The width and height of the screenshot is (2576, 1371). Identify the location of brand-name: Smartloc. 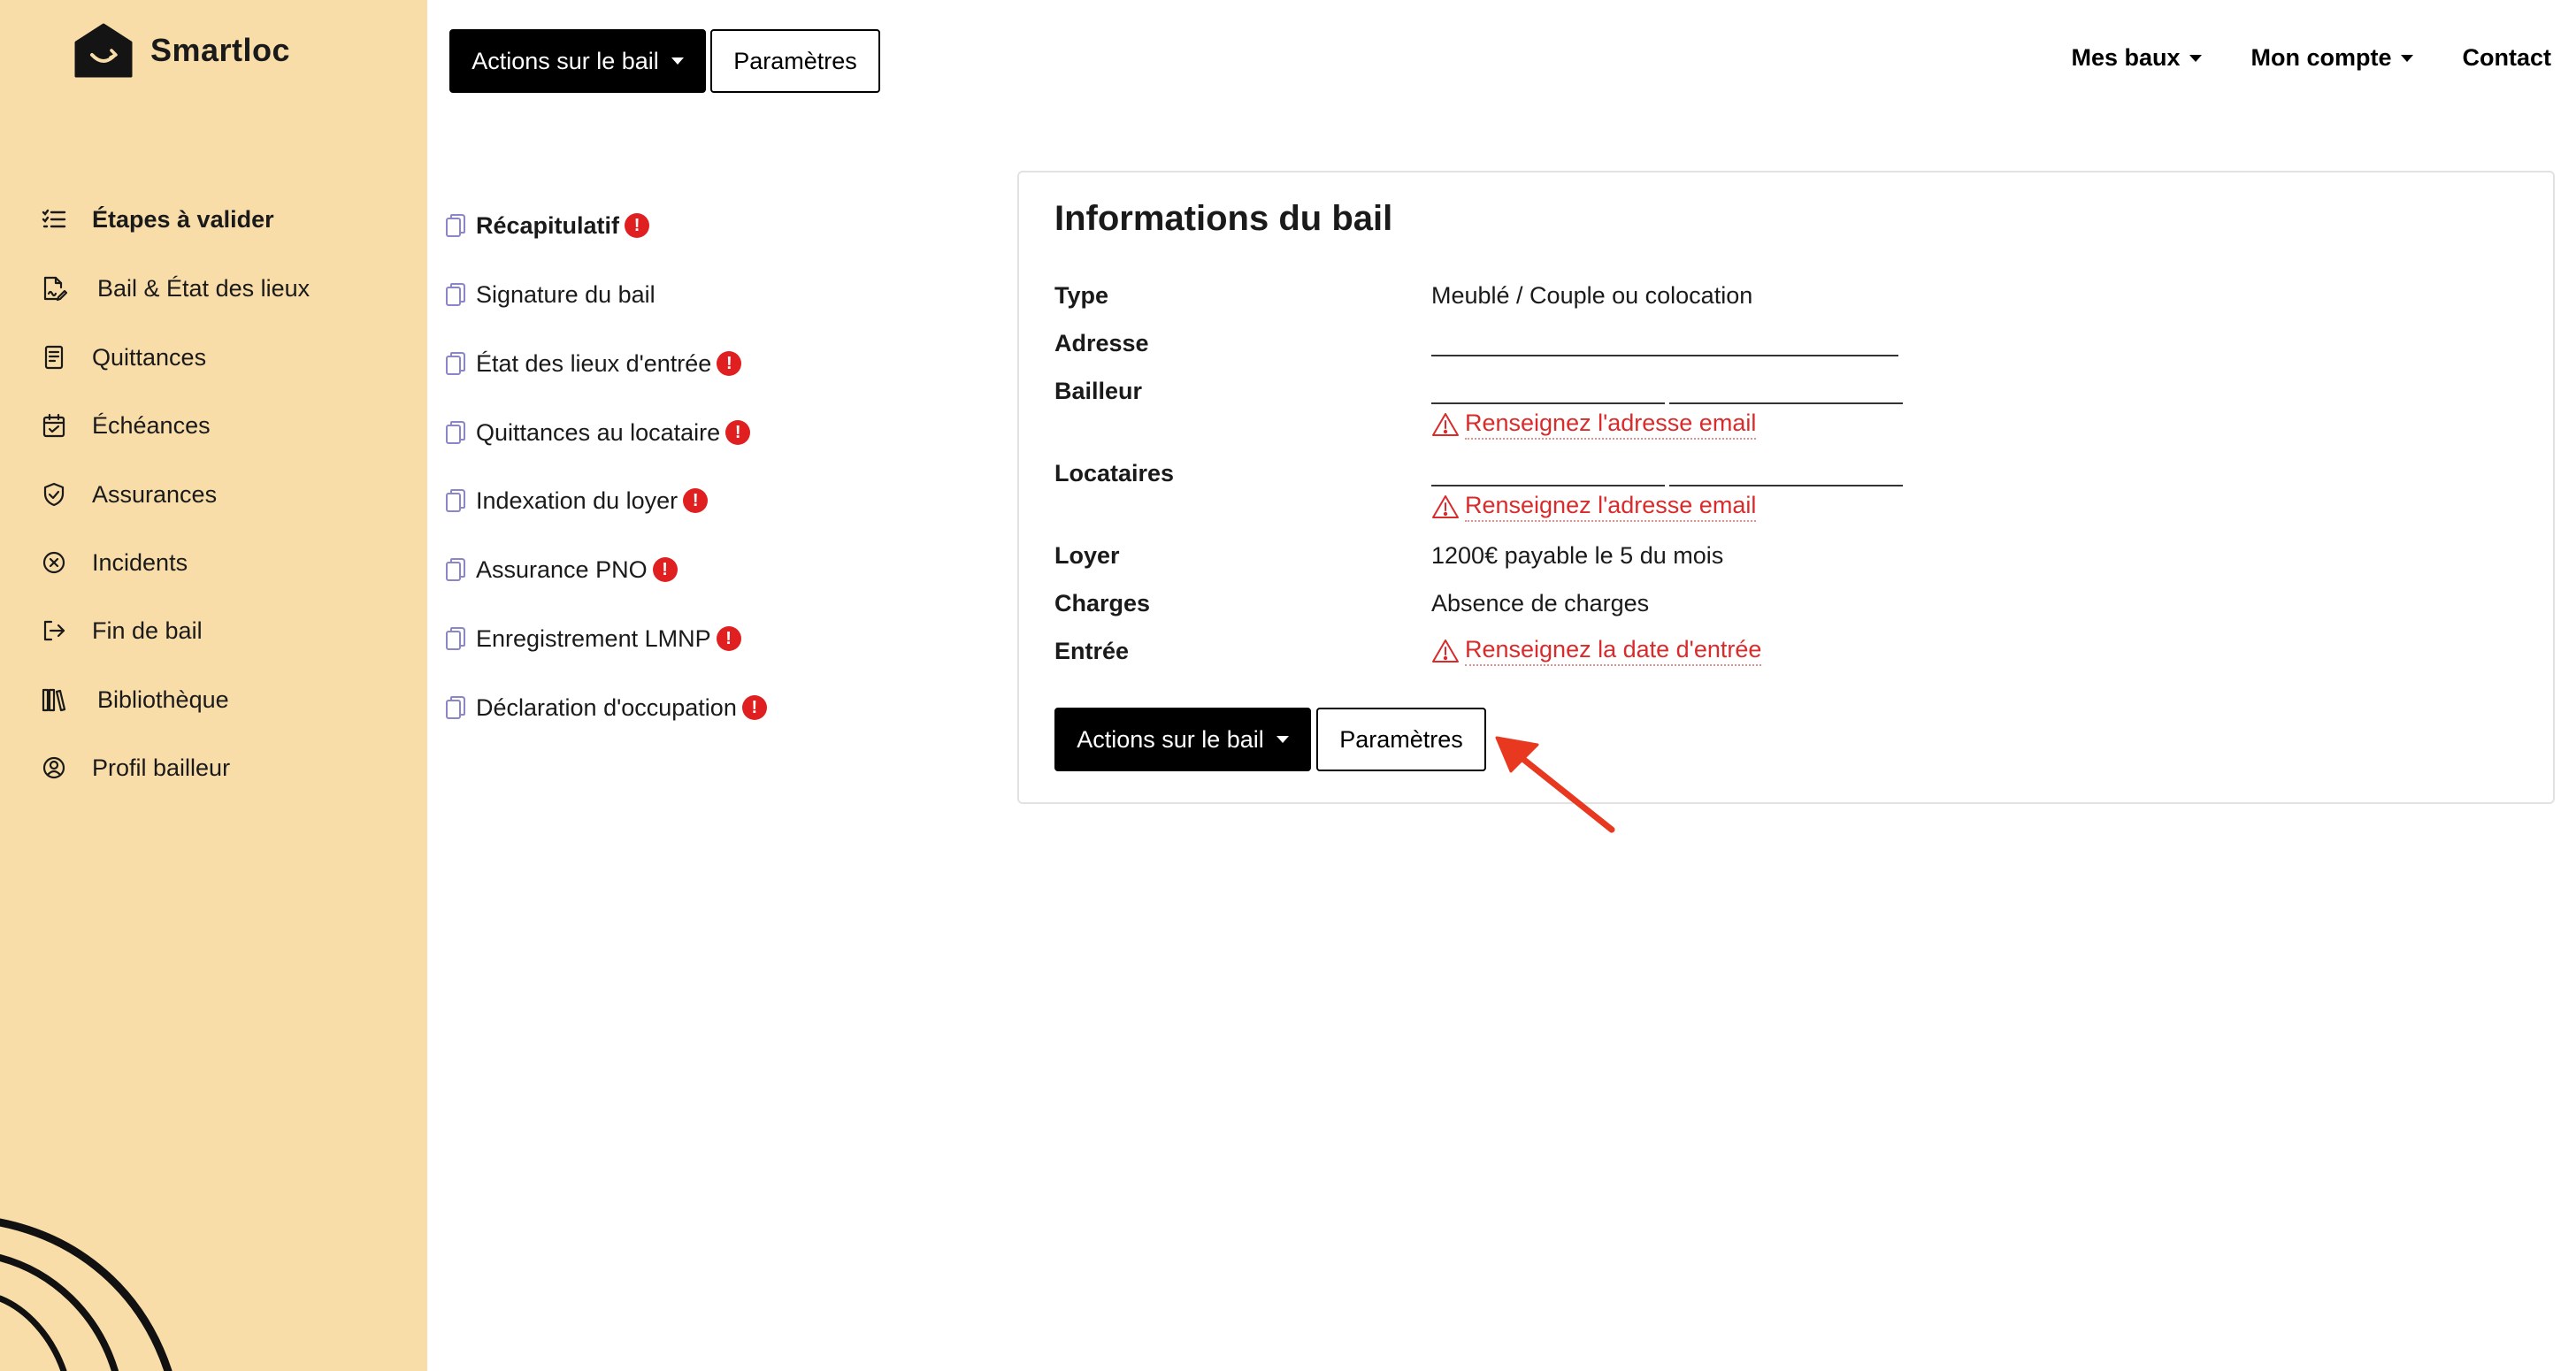
(220, 50).